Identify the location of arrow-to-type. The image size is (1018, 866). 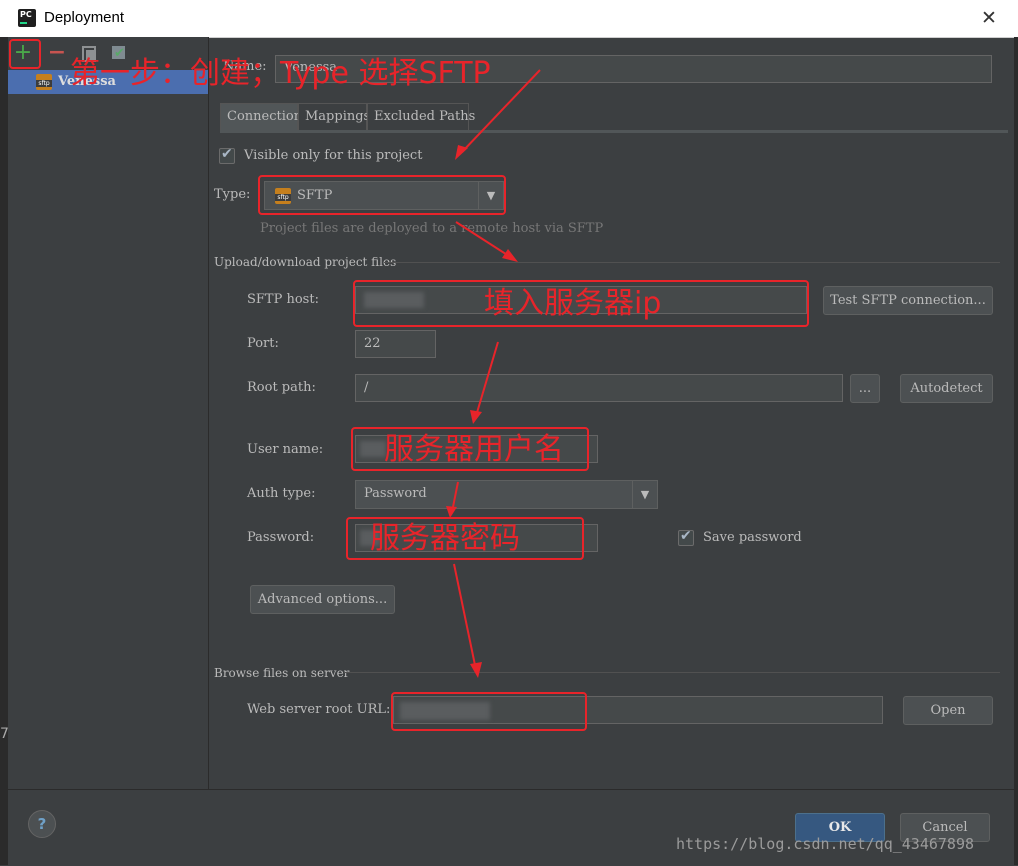
(501, 111).